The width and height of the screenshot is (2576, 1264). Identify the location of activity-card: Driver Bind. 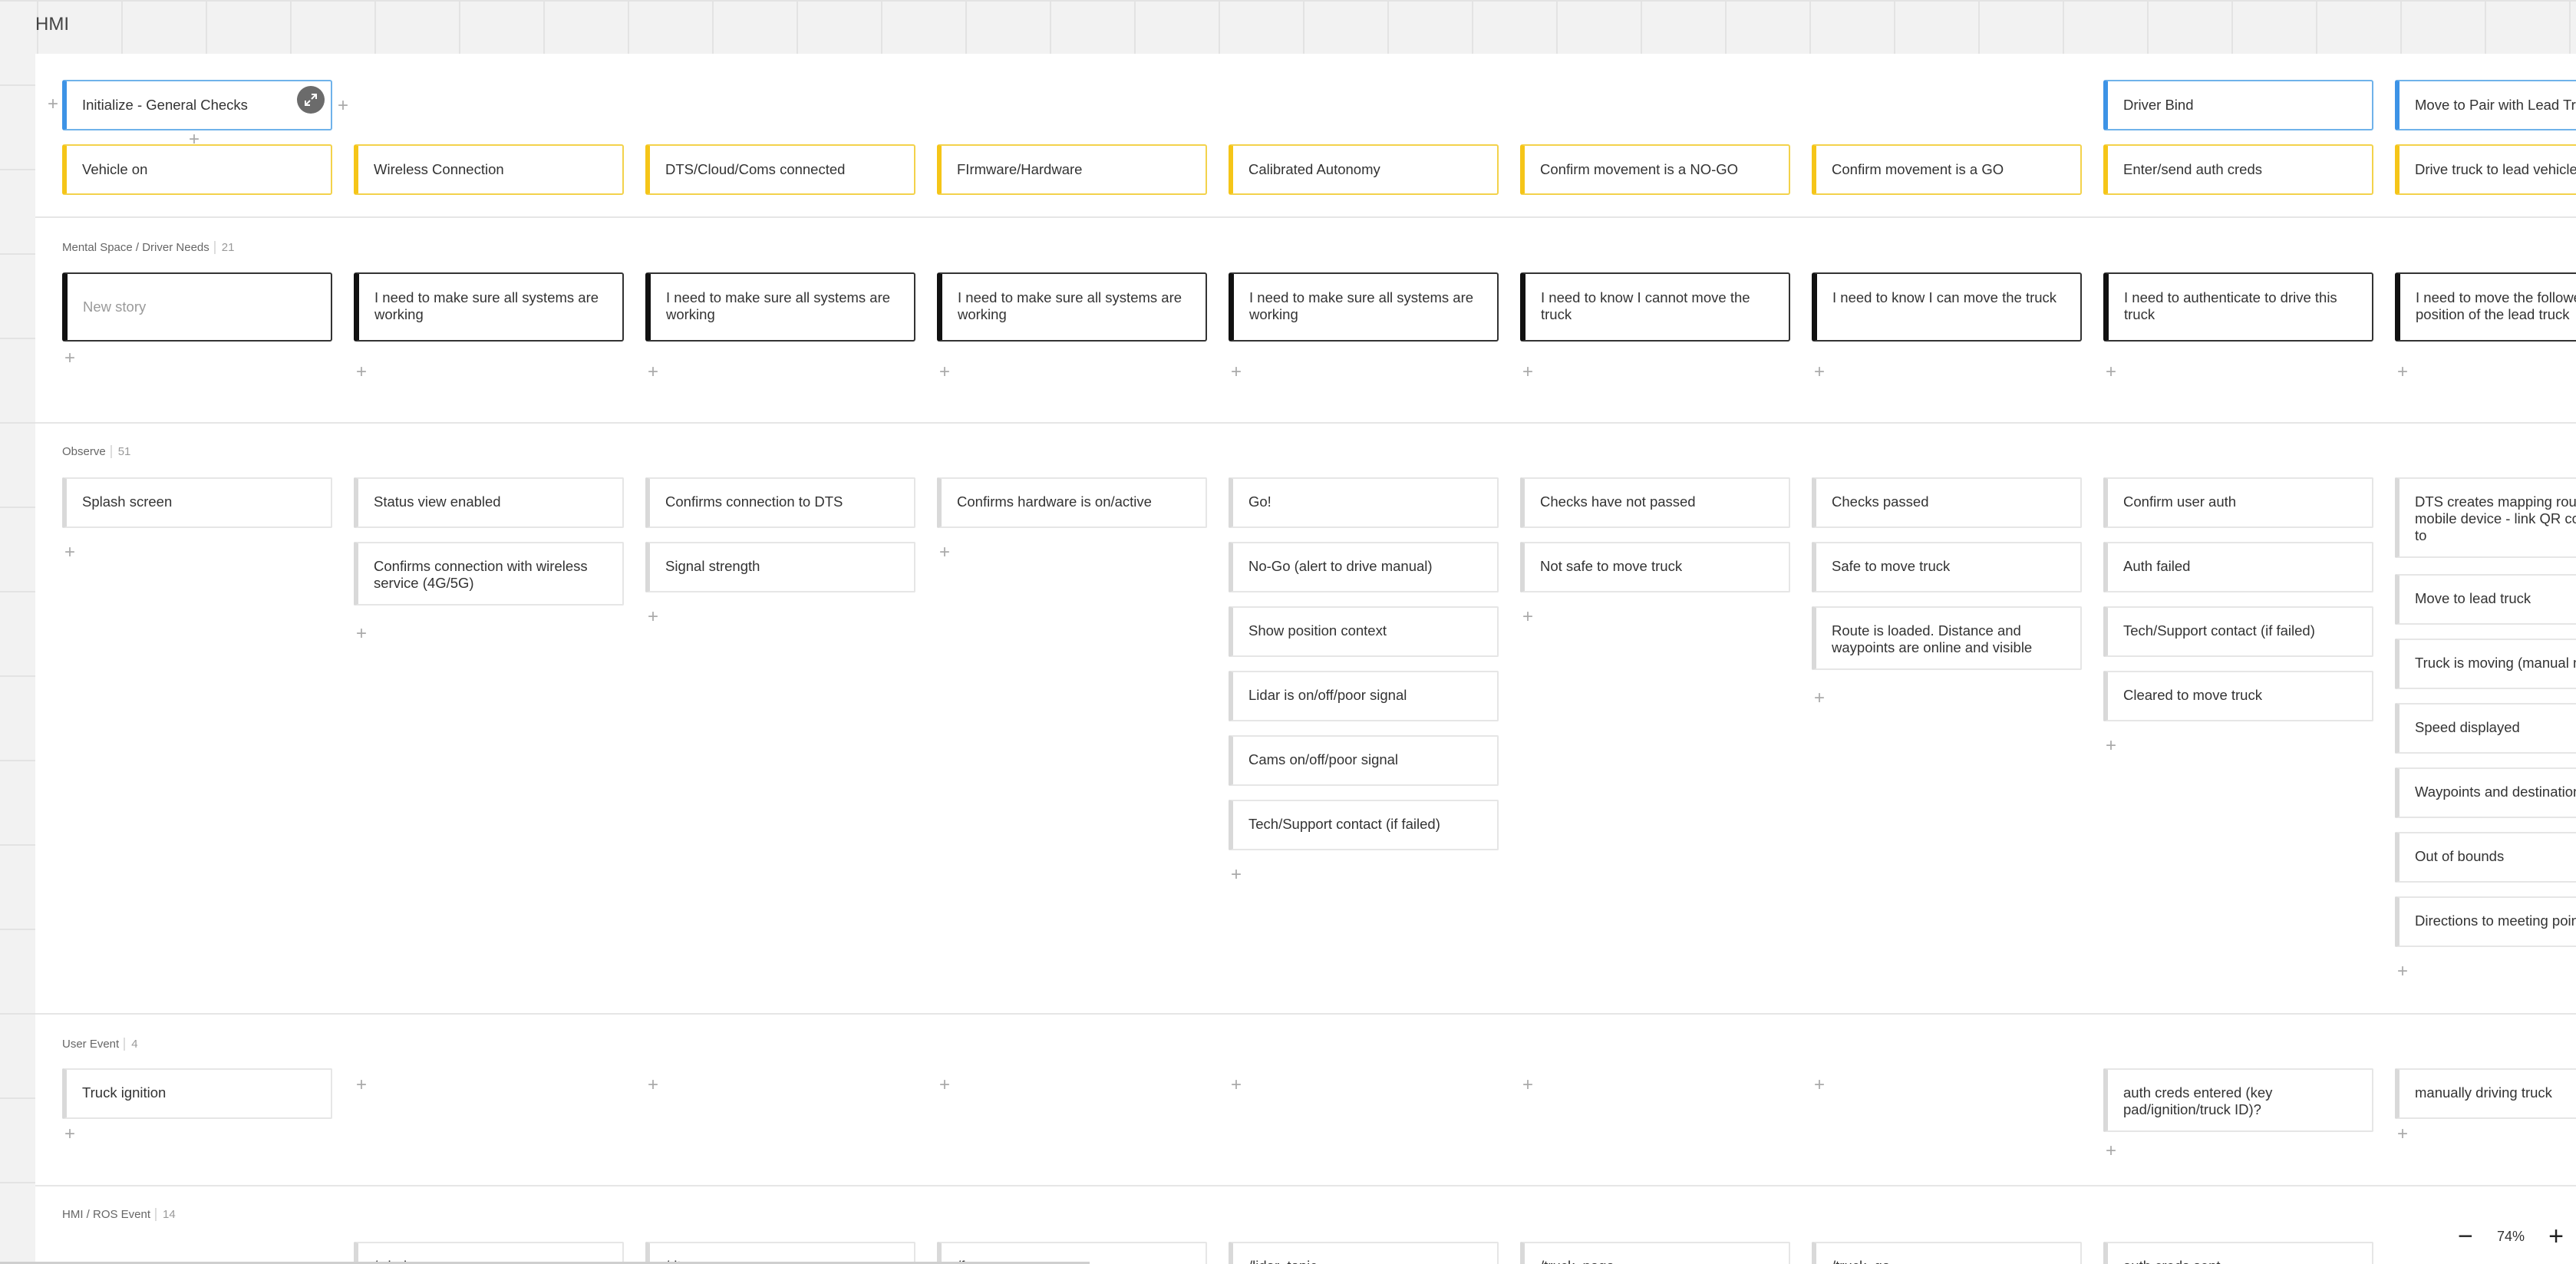
(2238, 105).